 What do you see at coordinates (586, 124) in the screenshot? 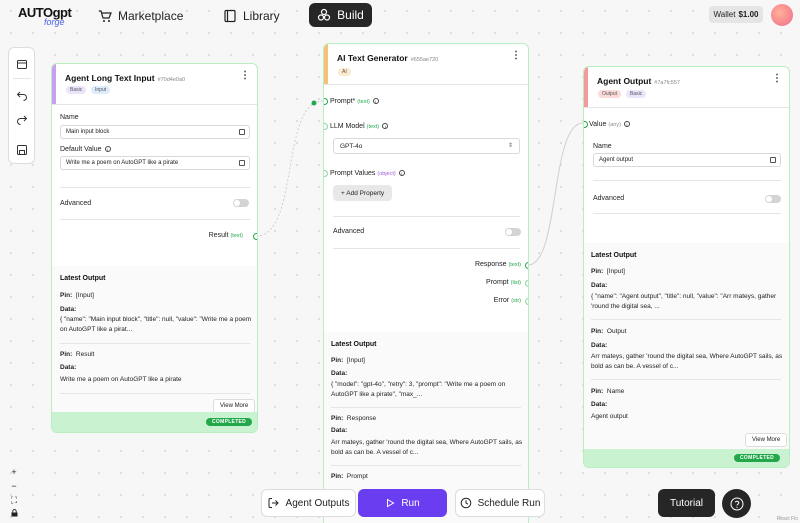
I see `value-input-port` at bounding box center [586, 124].